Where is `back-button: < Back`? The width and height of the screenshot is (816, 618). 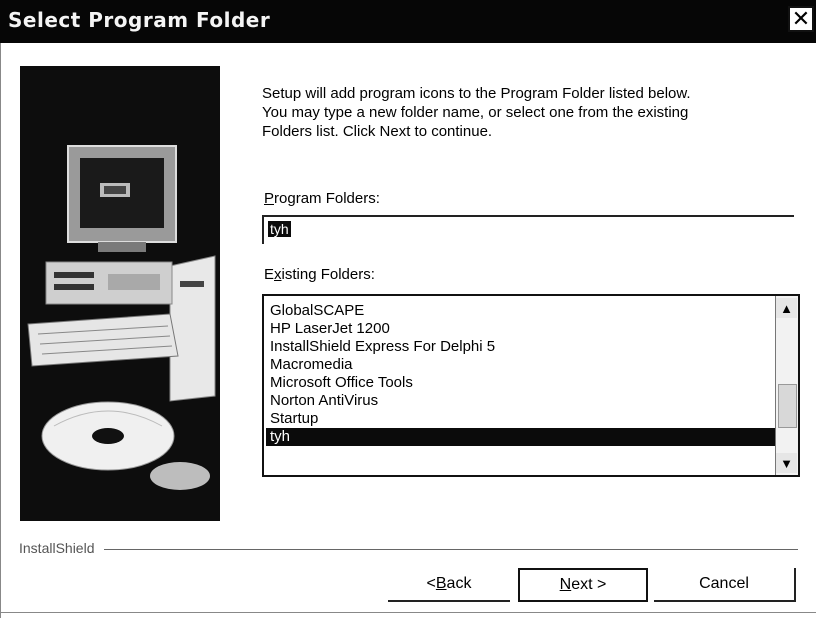 back-button: < Back is located at coordinates (449, 585).